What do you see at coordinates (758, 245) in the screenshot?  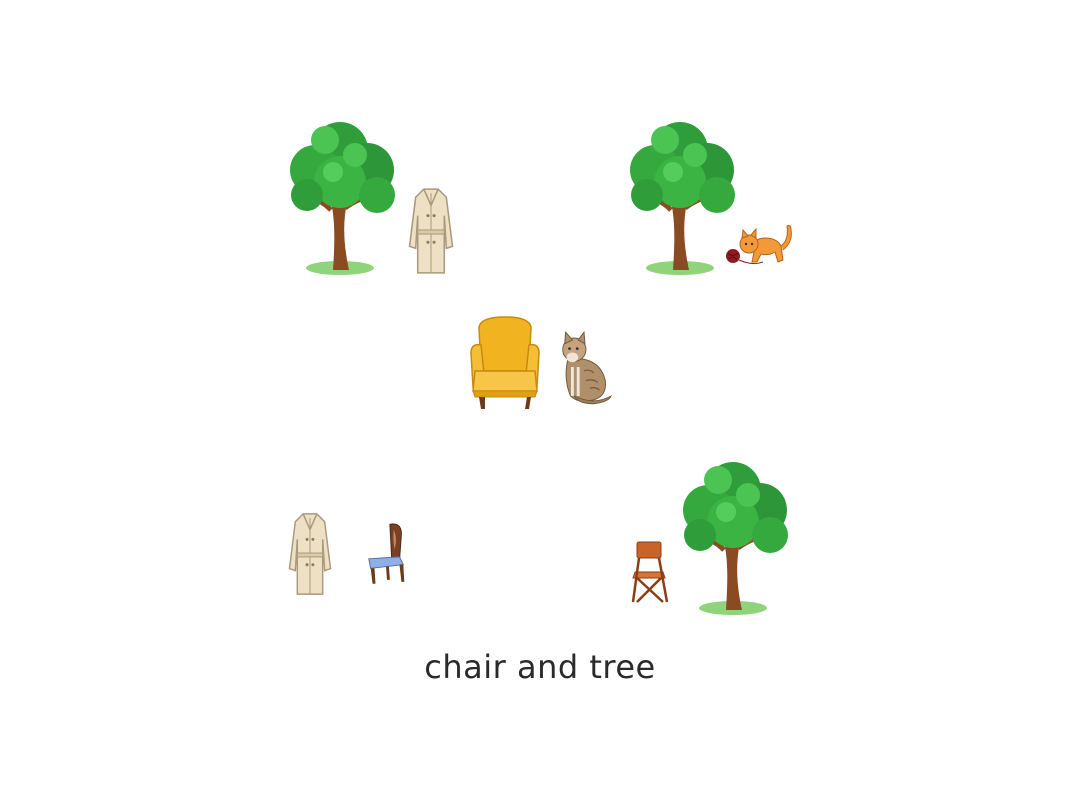 I see `cat-with-yarn-icon` at bounding box center [758, 245].